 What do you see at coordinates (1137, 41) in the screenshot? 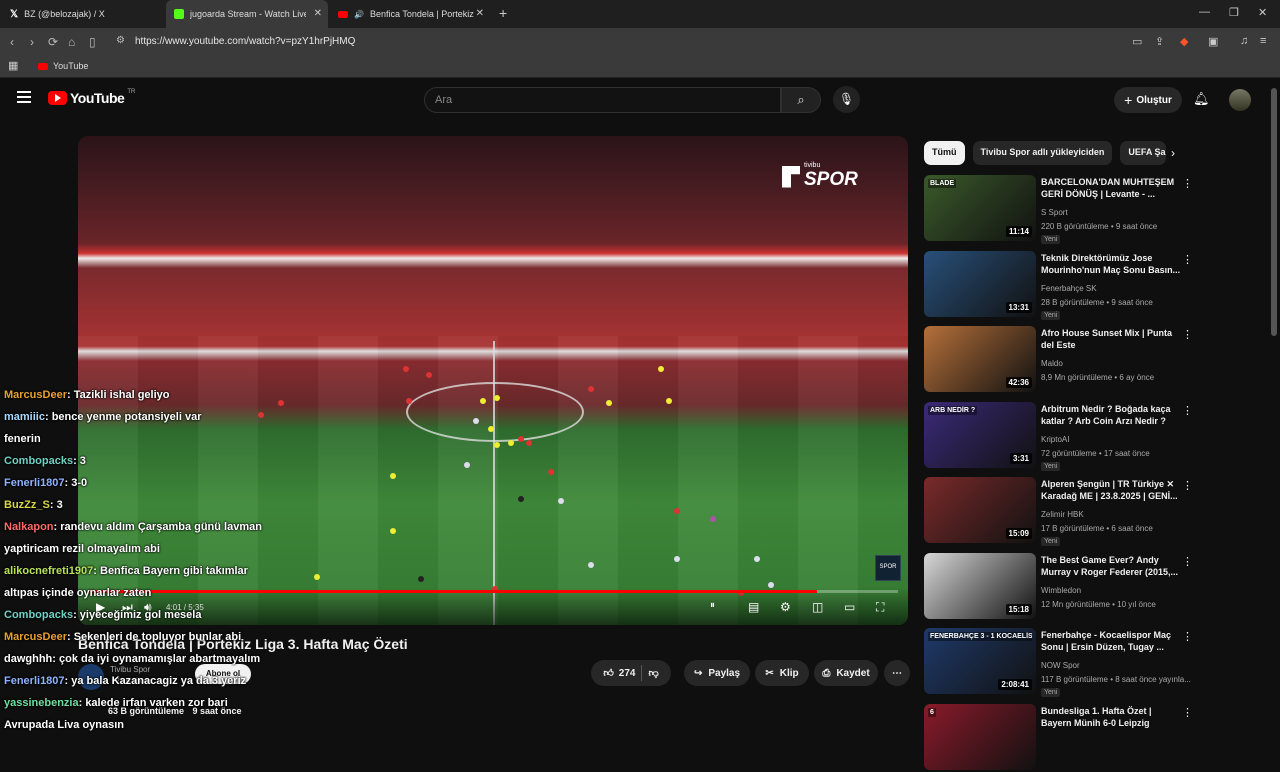
I see `cast-icon: ▭` at bounding box center [1137, 41].